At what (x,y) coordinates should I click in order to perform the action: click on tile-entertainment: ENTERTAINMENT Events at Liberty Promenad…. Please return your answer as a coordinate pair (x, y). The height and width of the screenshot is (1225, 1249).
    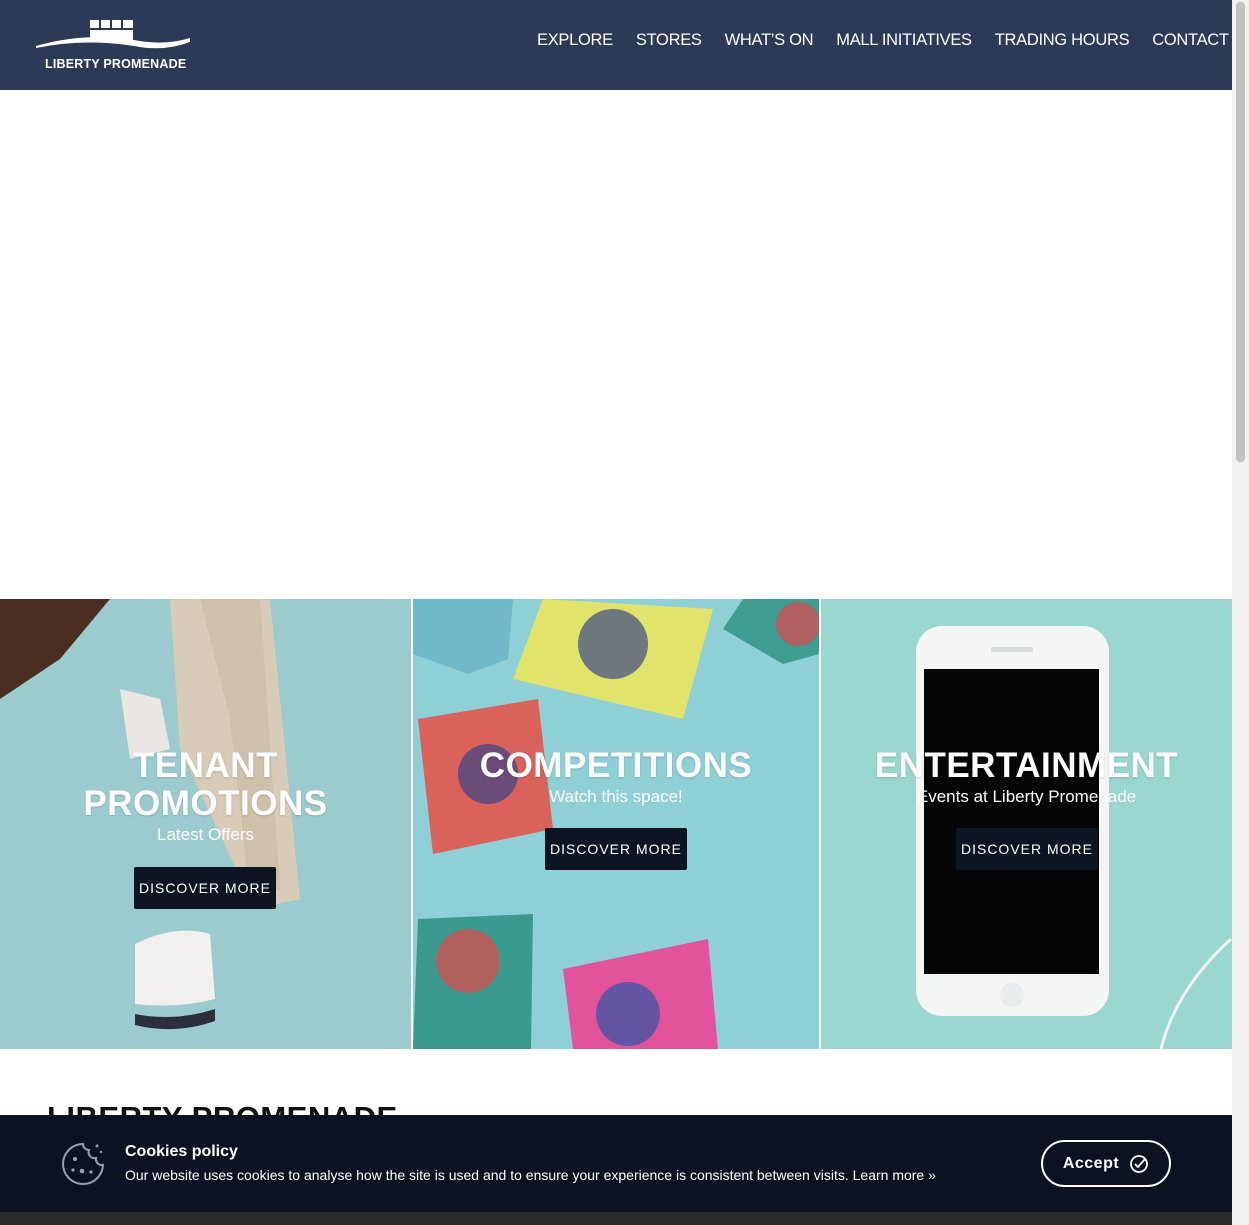
    Looking at the image, I should click on (1026, 824).